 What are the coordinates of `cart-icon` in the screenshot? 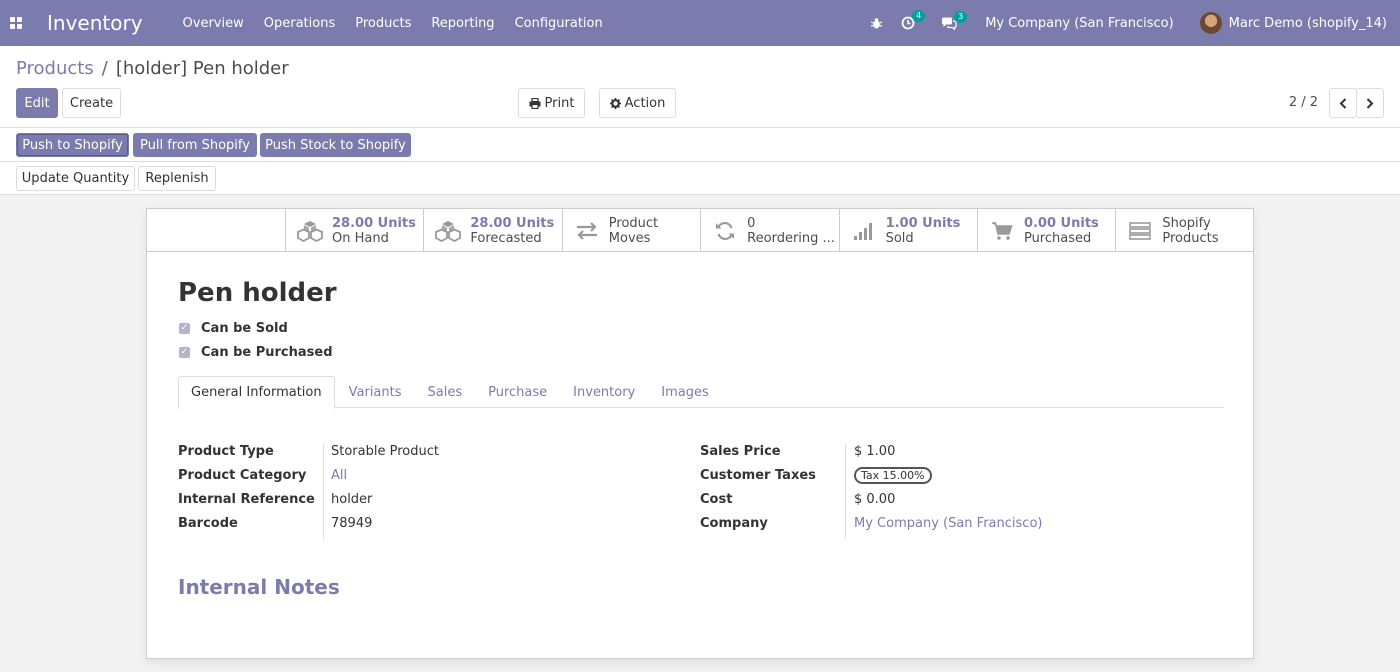 It's located at (1002, 231).